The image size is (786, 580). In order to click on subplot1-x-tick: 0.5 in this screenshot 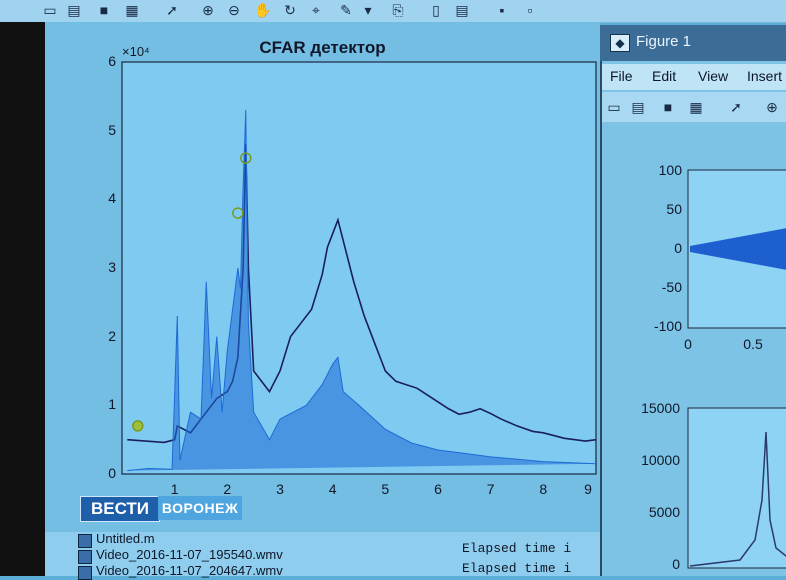, I will do `click(753, 344)`.